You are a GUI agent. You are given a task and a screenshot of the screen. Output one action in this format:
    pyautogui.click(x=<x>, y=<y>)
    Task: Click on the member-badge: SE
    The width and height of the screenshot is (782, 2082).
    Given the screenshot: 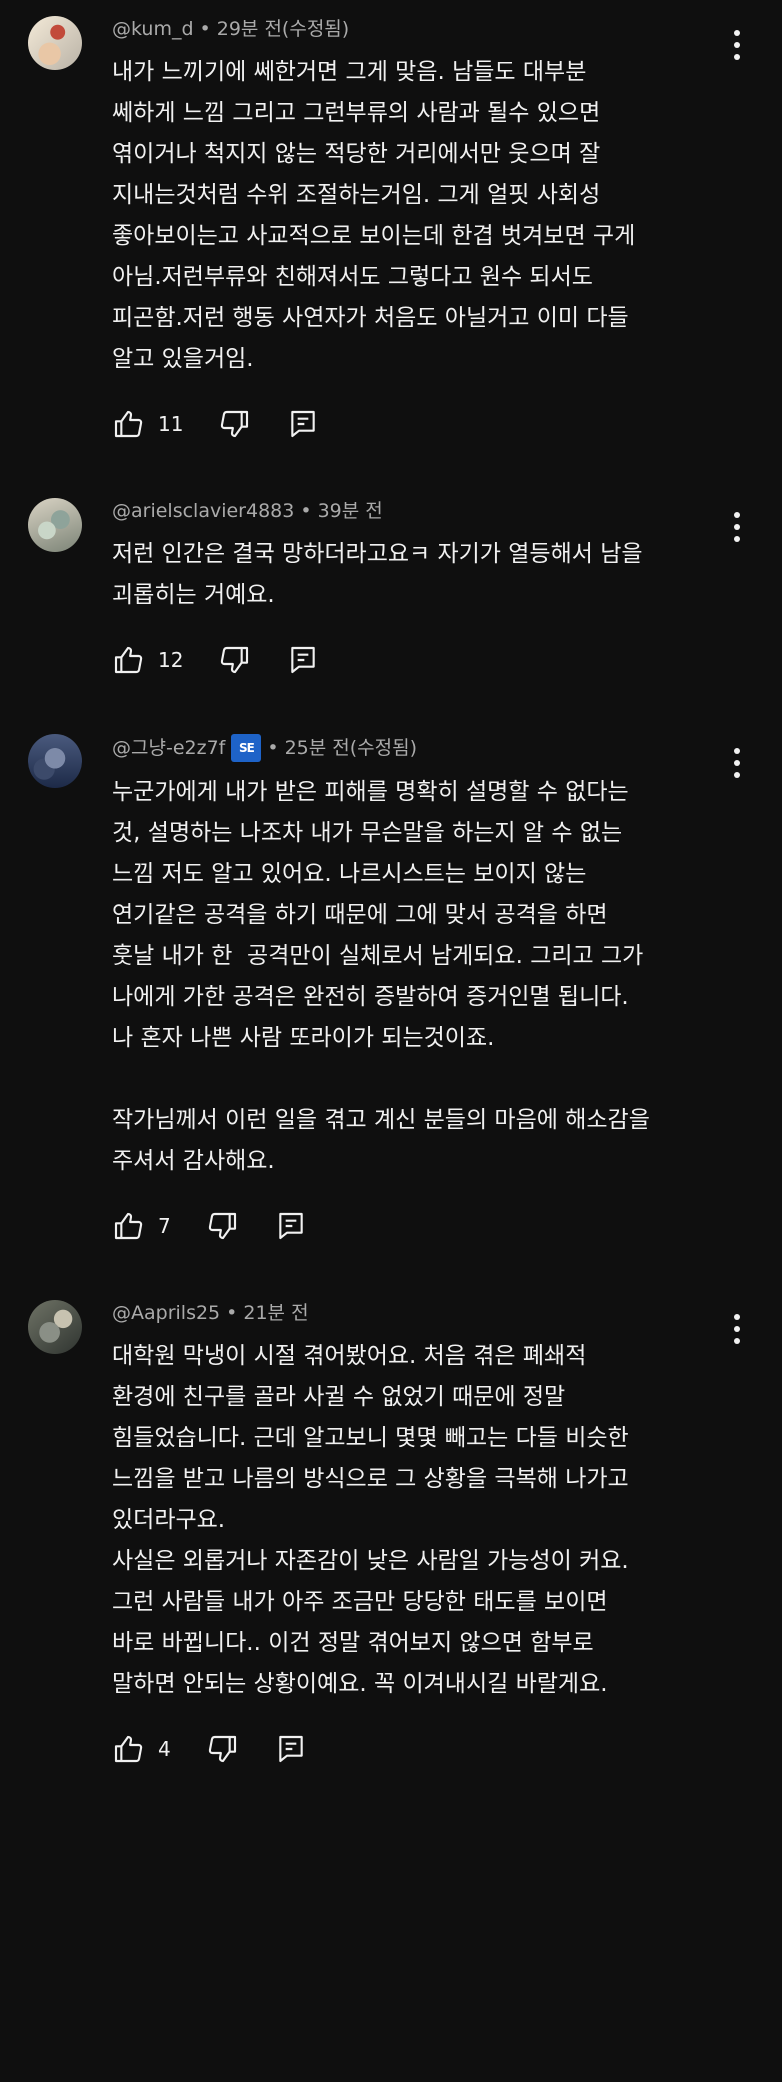 What is the action you would take?
    pyautogui.click(x=246, y=748)
    